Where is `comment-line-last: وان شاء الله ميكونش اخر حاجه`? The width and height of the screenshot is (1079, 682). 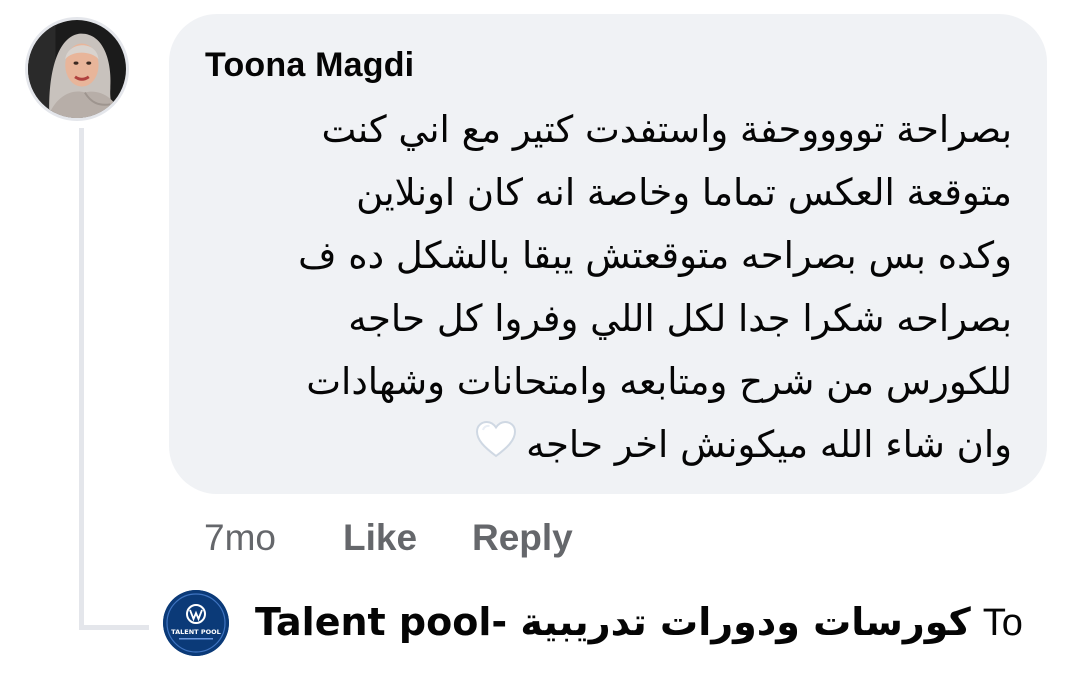
comment-line-last: وان شاء الله ميكونش اخر حاجه is located at coordinates (601, 445).